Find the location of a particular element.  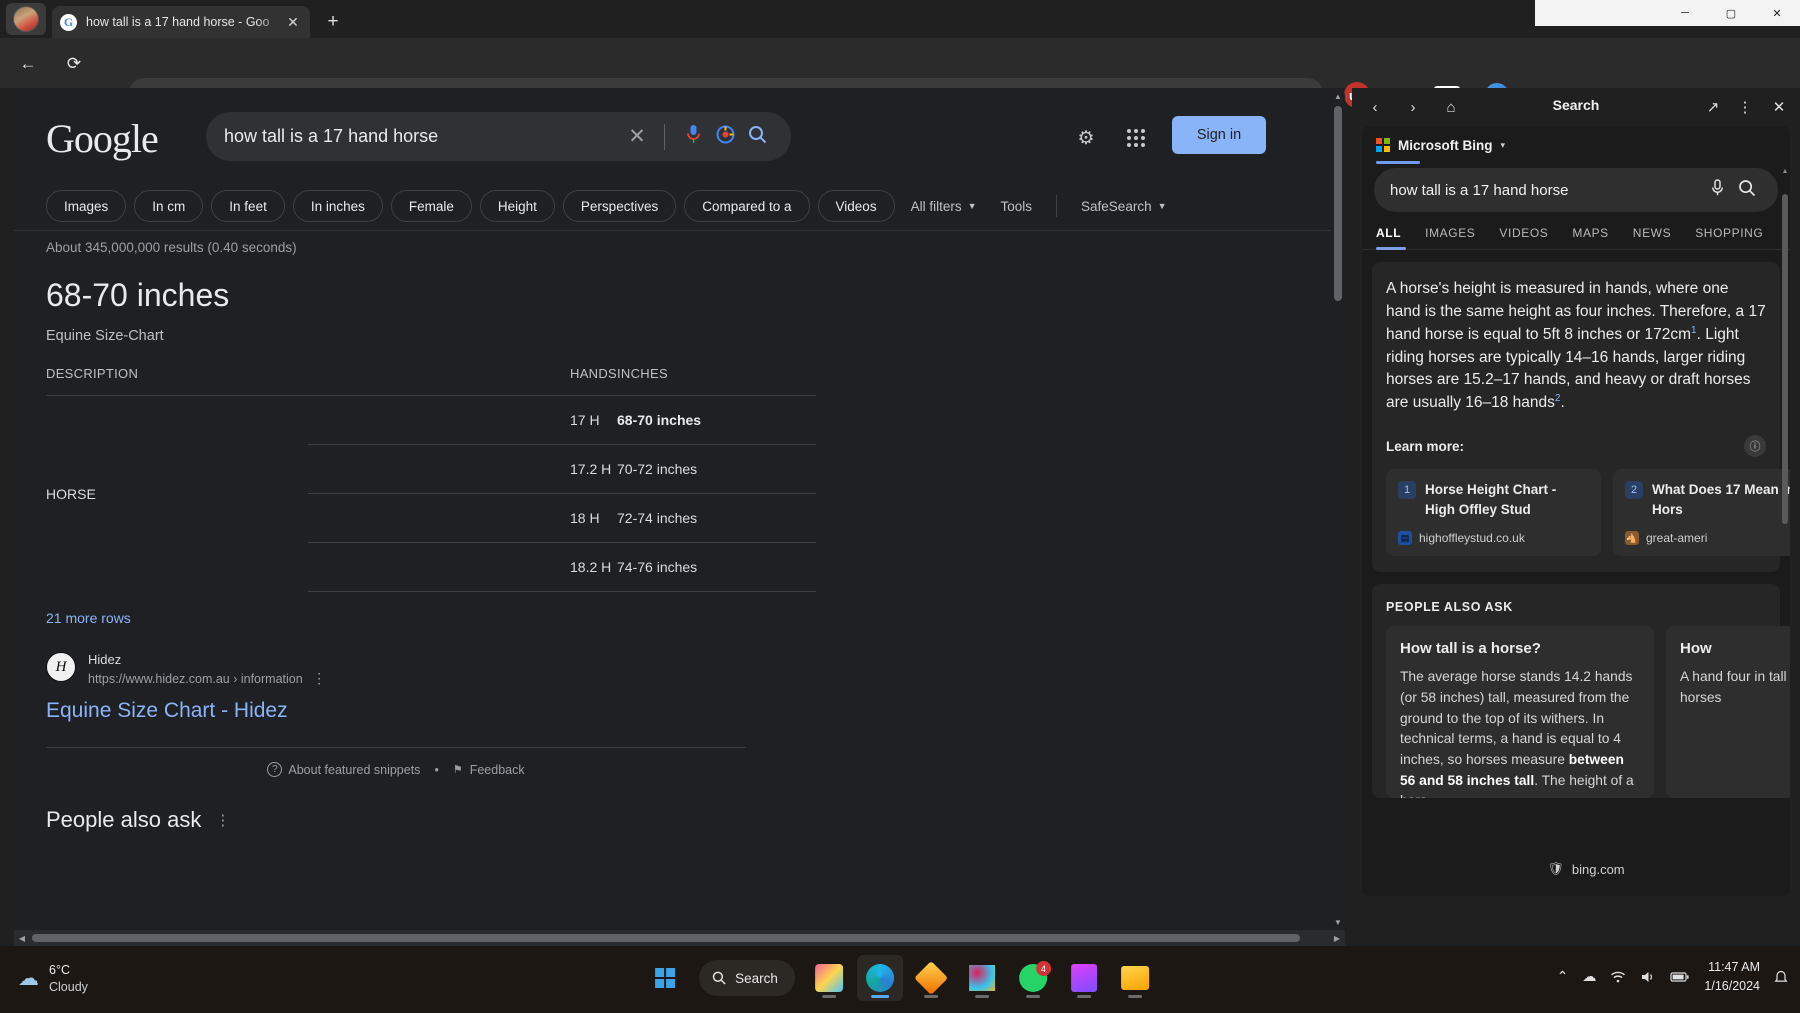

tab-news: NEWS is located at coordinates (1652, 237).